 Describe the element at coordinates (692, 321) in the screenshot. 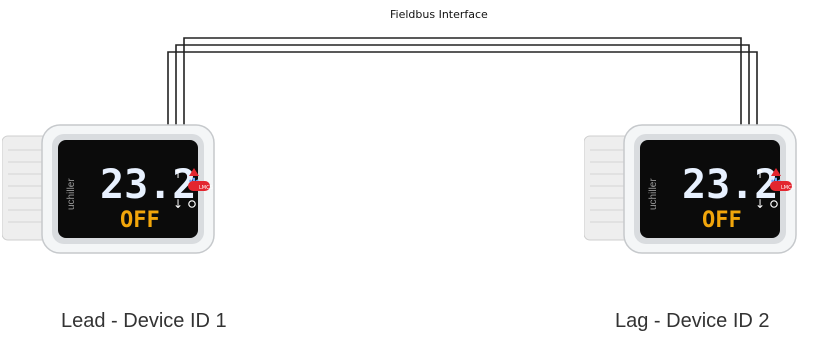

I see `lag-device-label: Lag - Device ID 2` at that location.